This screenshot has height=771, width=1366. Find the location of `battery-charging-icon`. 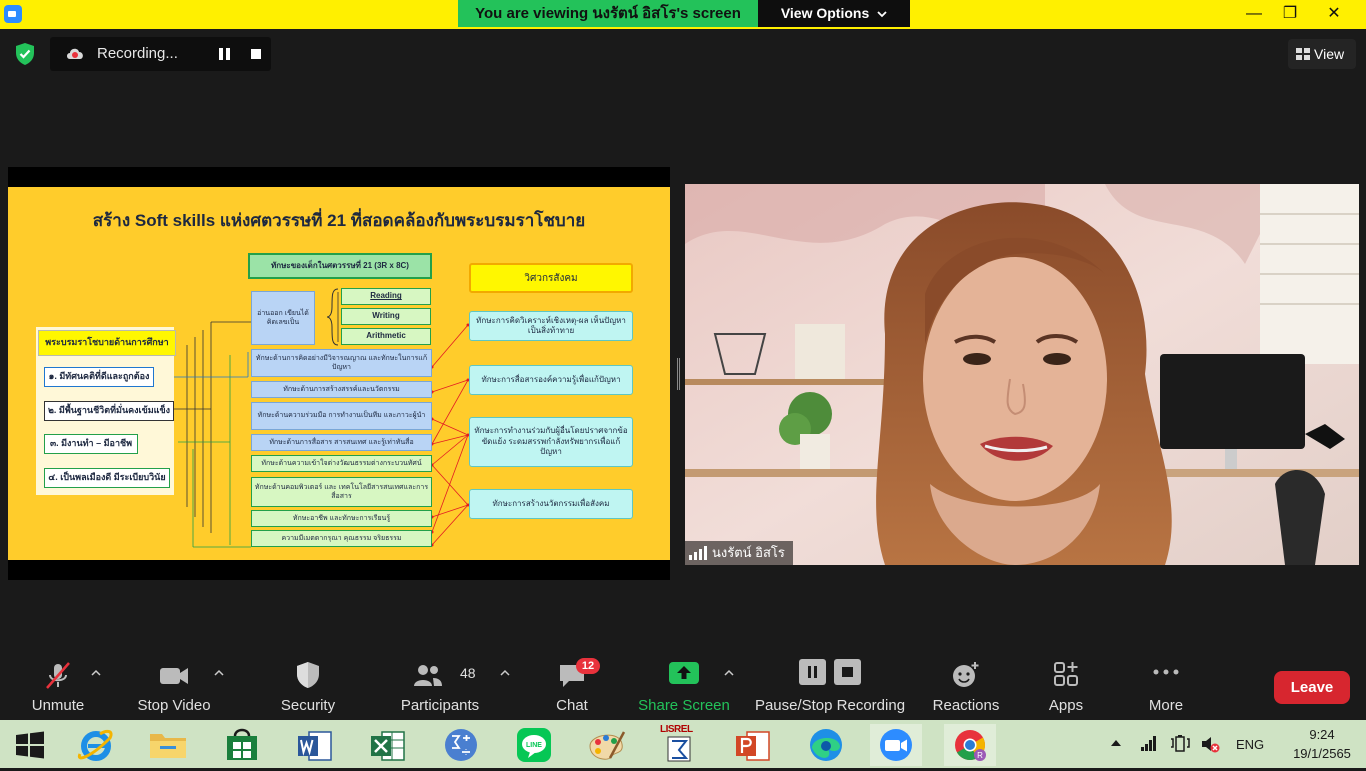

battery-charging-icon is located at coordinates (1180, 743).